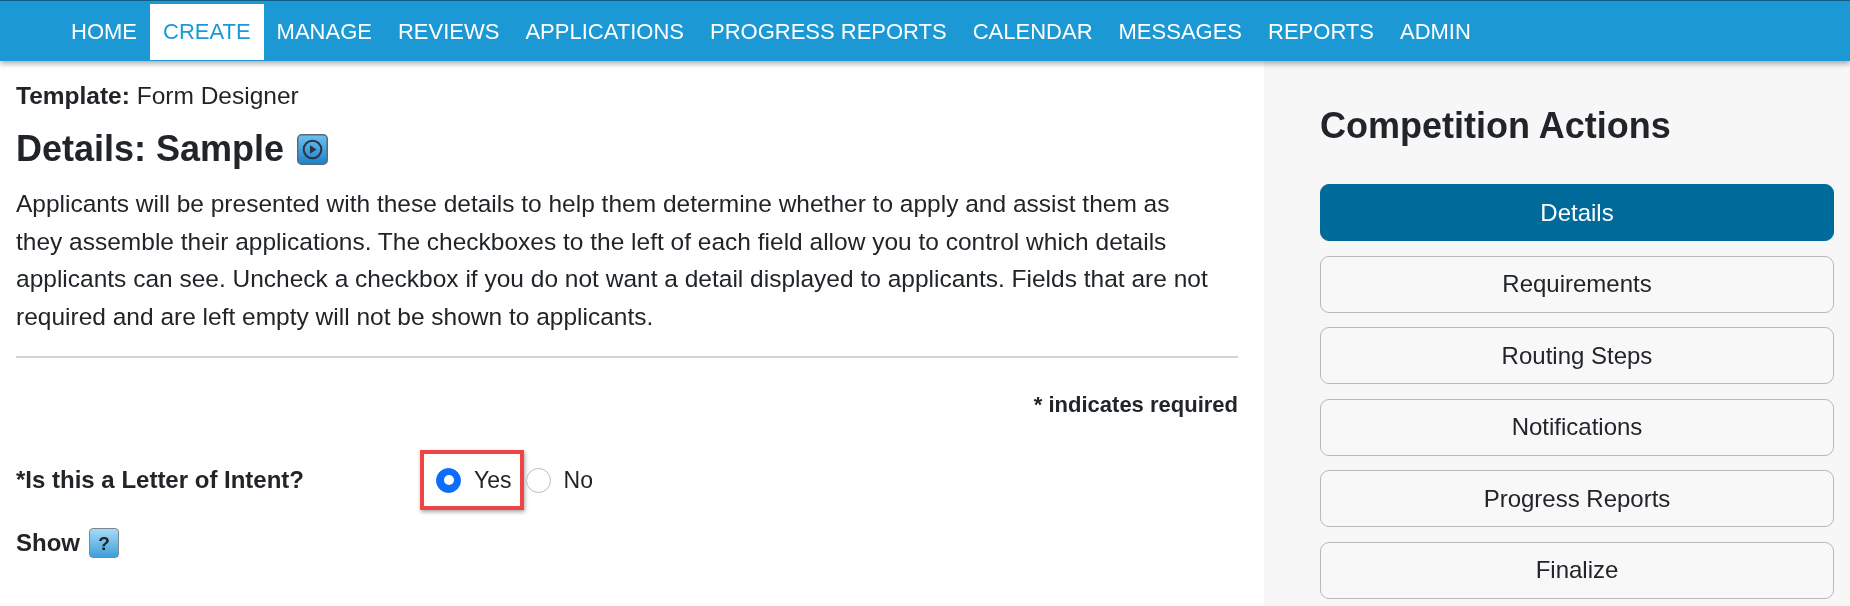 The image size is (1850, 606). What do you see at coordinates (1577, 498) in the screenshot?
I see `sidebar-action-button: Progress Reports` at bounding box center [1577, 498].